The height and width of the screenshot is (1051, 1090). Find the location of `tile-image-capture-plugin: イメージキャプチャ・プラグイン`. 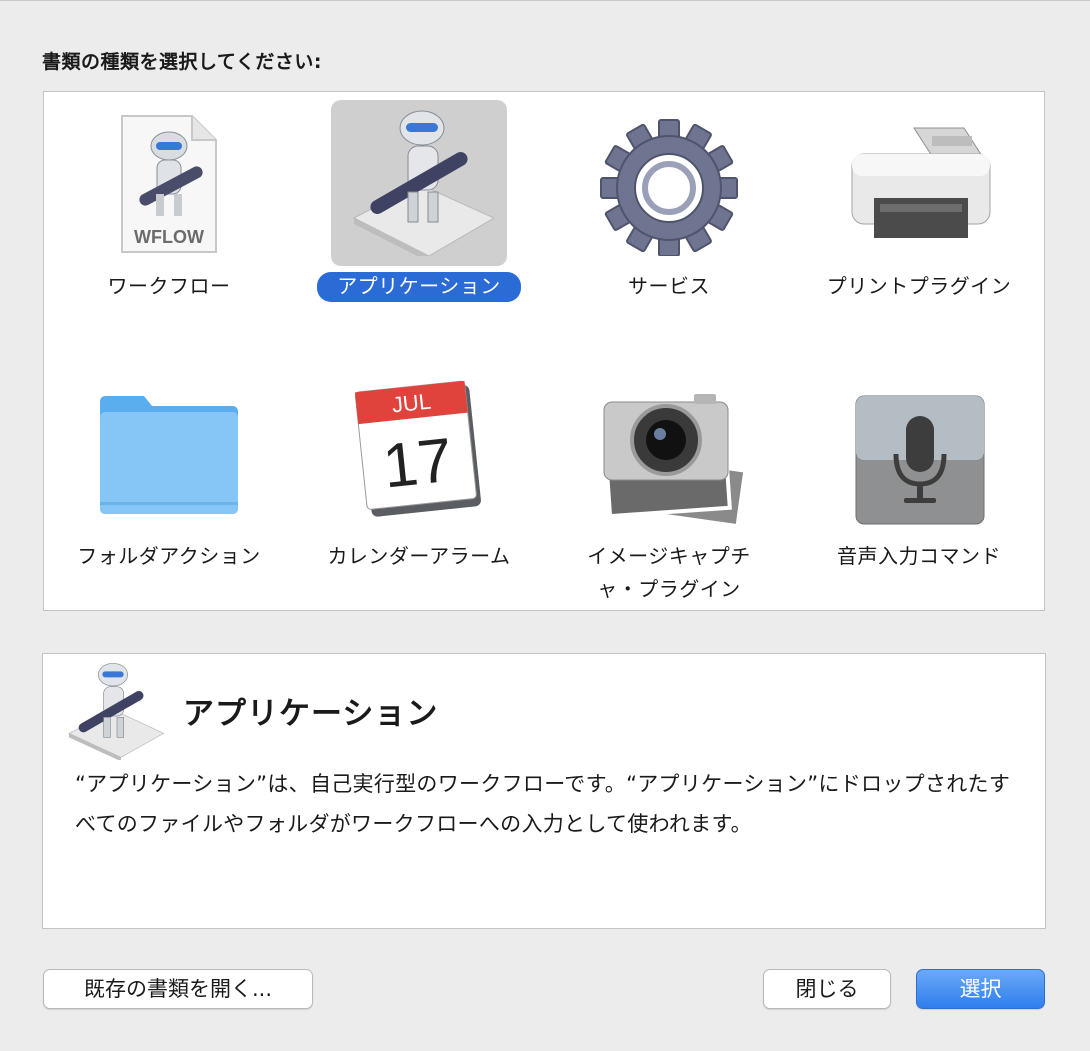

tile-image-capture-plugin: イメージキャプチャ・プラグイン is located at coordinates (669, 482).